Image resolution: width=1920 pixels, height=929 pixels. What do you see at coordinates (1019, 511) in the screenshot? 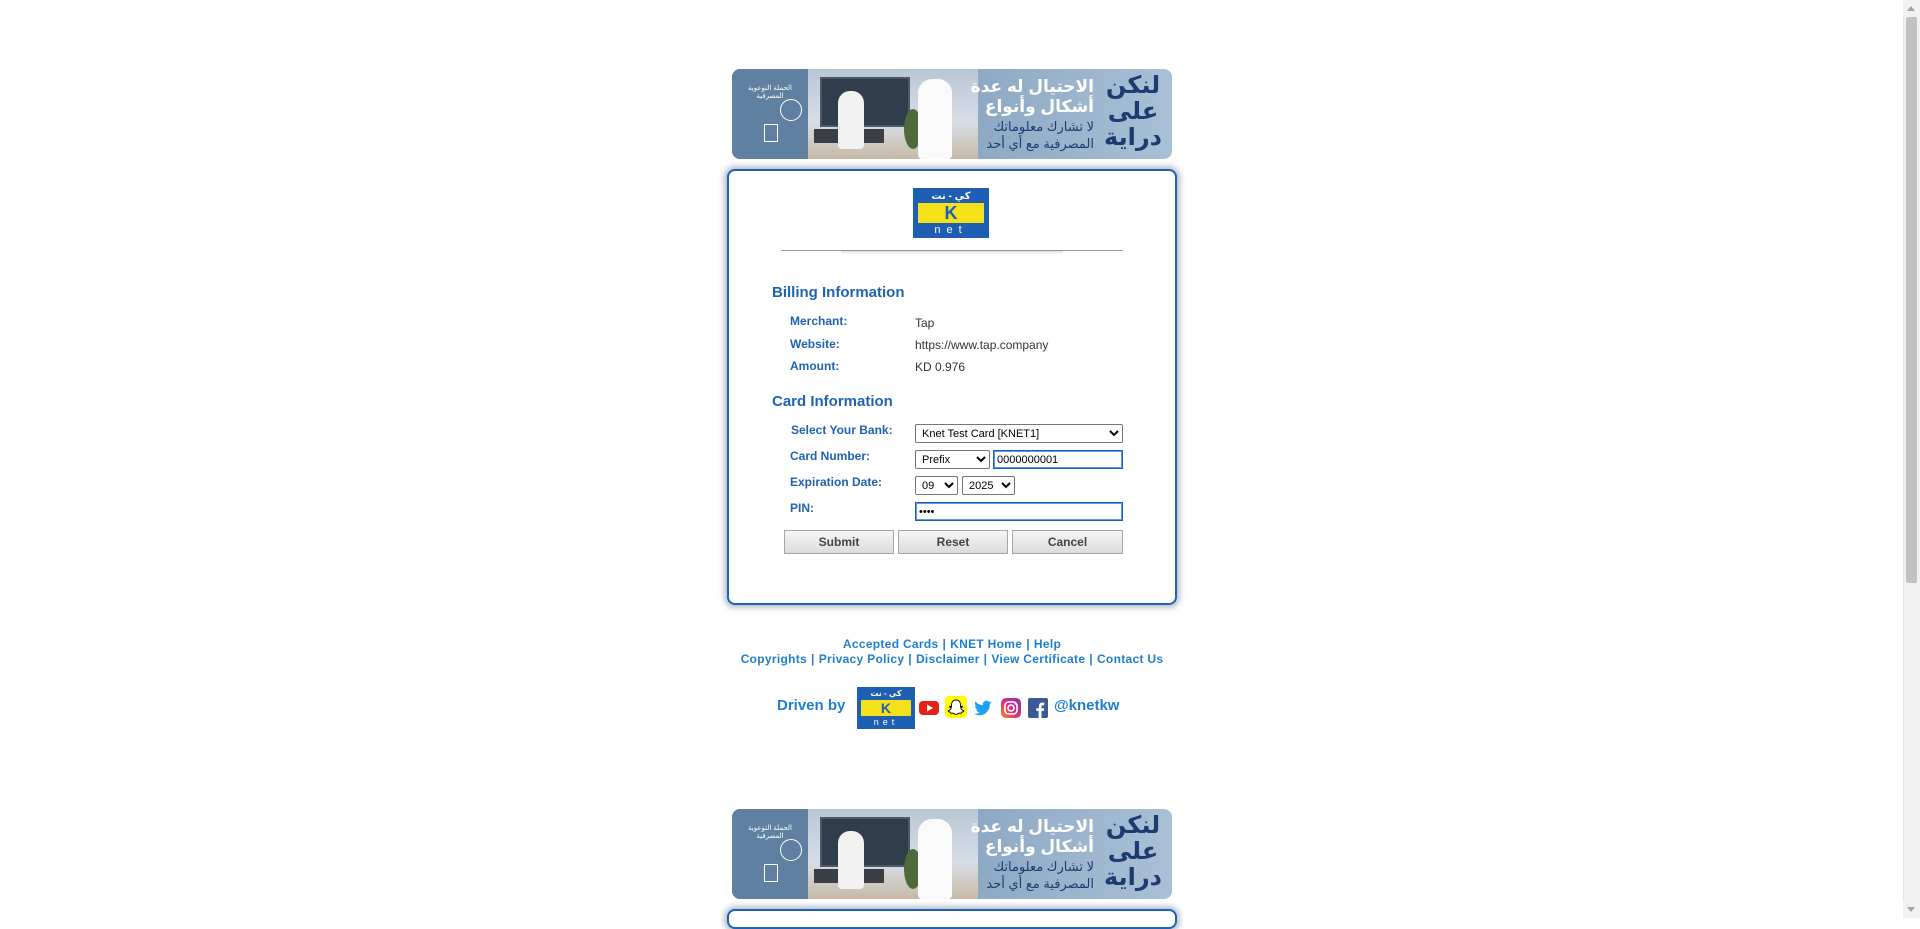
I see `pin-input` at bounding box center [1019, 511].